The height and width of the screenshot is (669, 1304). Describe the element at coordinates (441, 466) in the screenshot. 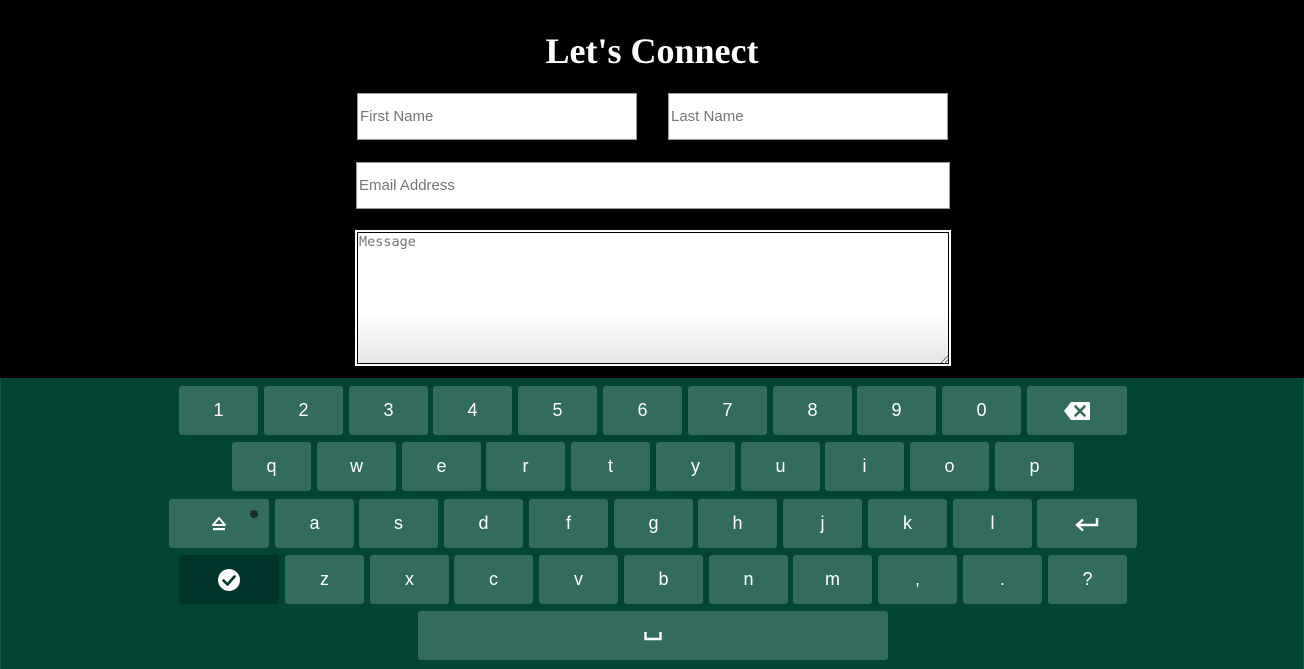

I see `key-e: e` at that location.